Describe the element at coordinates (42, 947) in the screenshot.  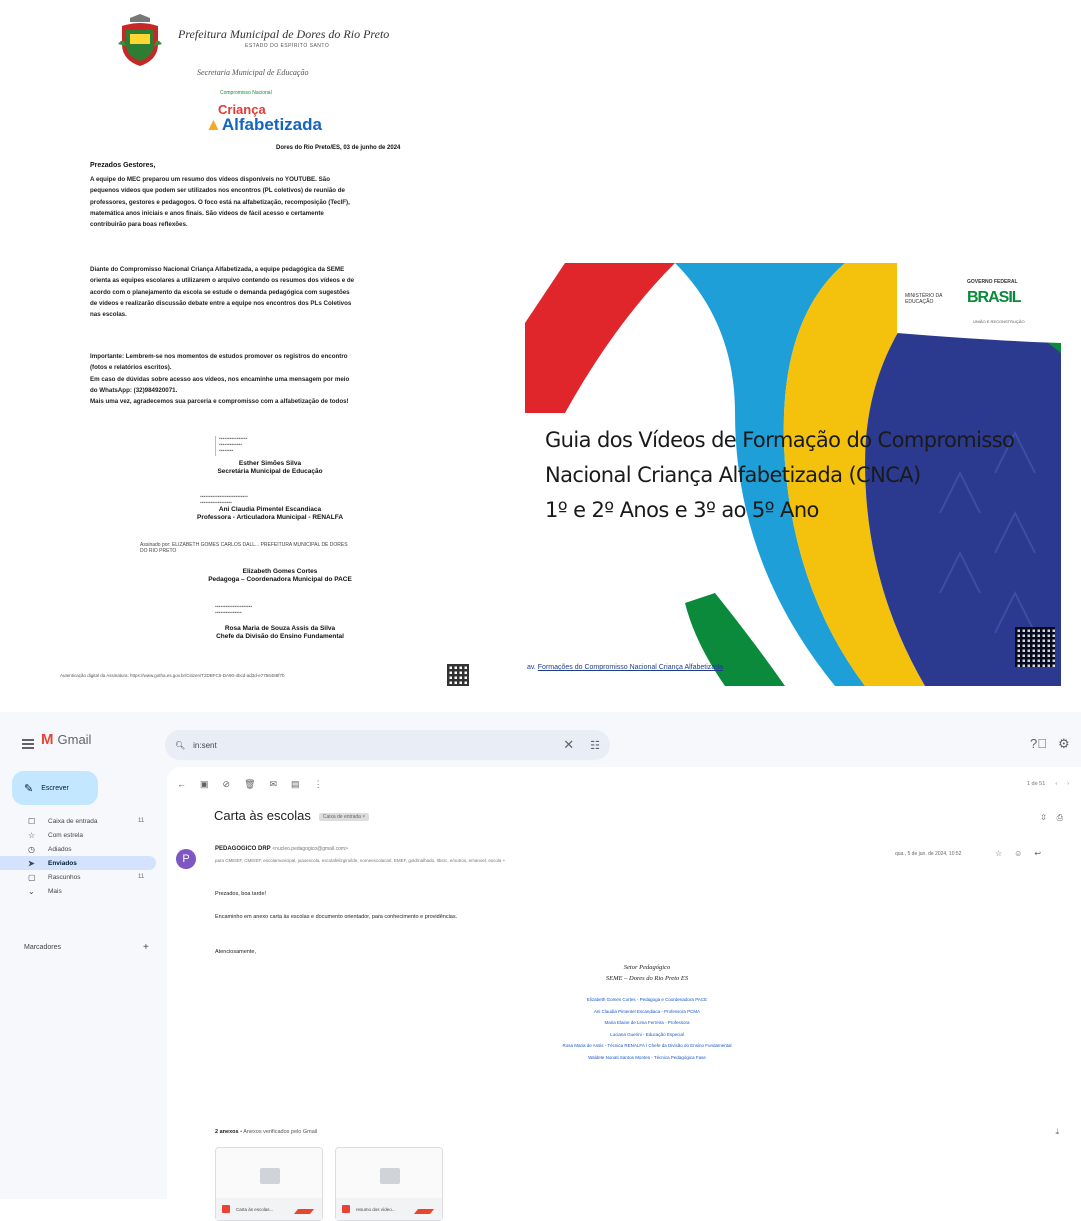
I see `labels-heading: Marcadores` at that location.